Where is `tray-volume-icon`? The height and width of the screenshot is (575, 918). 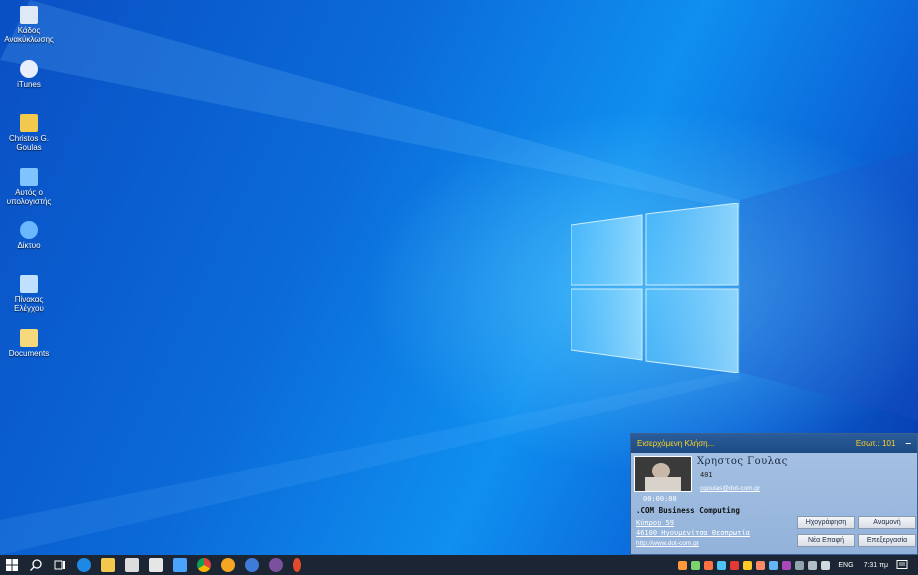
tray-volume-icon is located at coordinates (826, 565).